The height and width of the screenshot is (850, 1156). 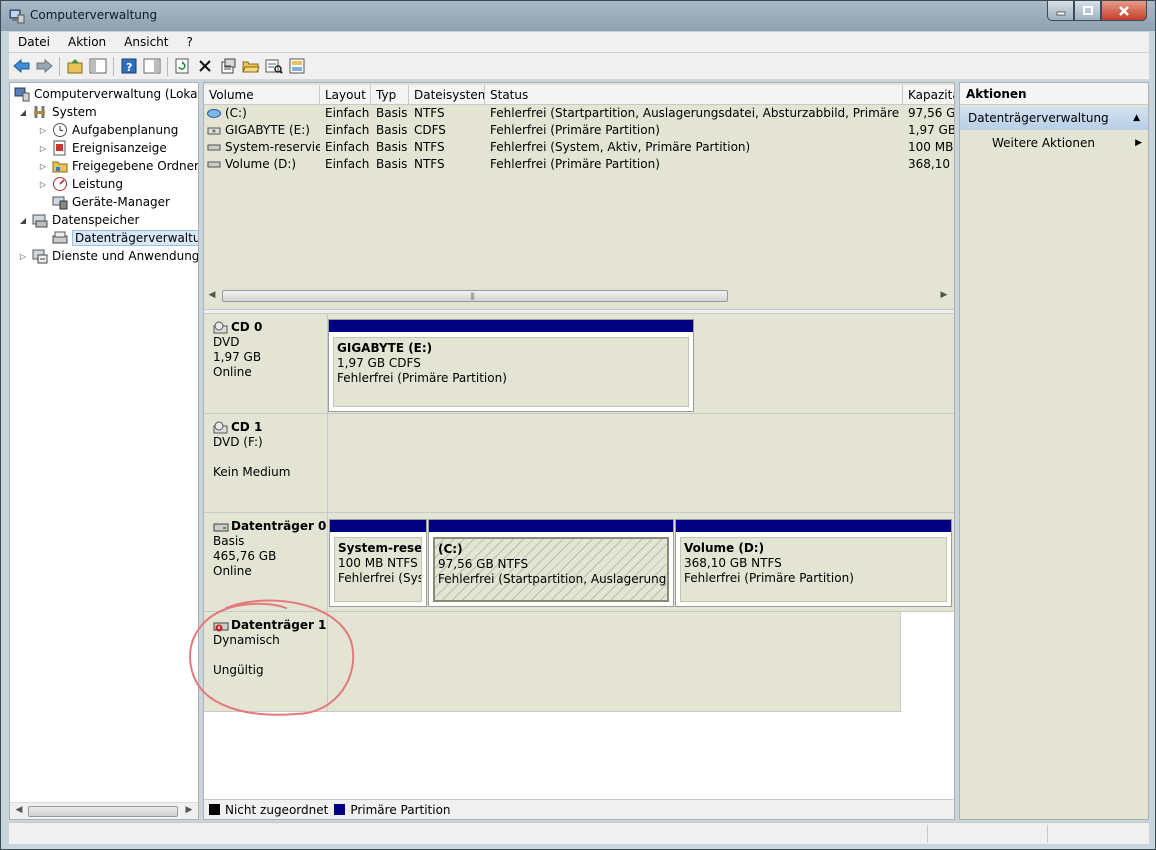 What do you see at coordinates (118, 166) in the screenshot?
I see `tree-item-freigegebene-ordner: ▷ Freigegebene Ordner` at bounding box center [118, 166].